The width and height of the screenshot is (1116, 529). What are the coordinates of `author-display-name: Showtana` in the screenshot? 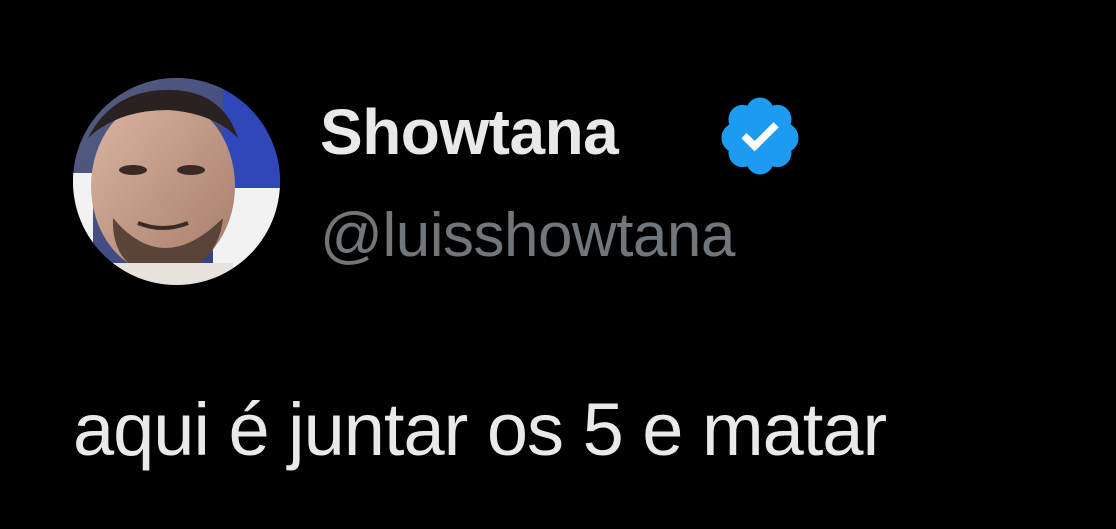 It's located at (469, 132).